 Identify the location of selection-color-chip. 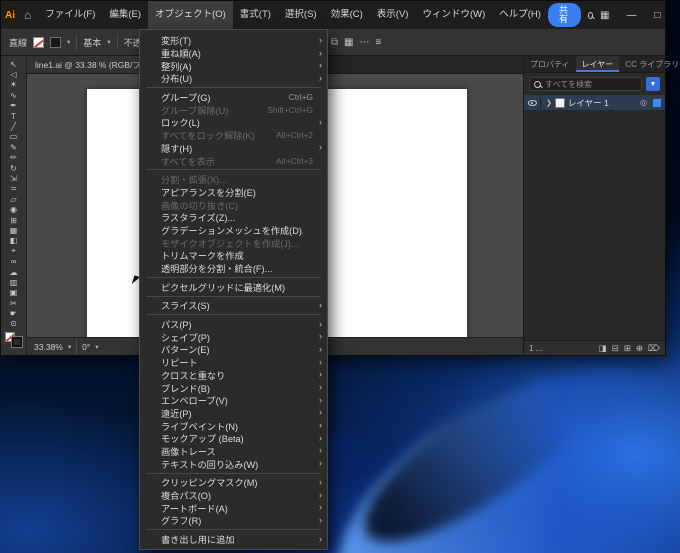
(657, 102).